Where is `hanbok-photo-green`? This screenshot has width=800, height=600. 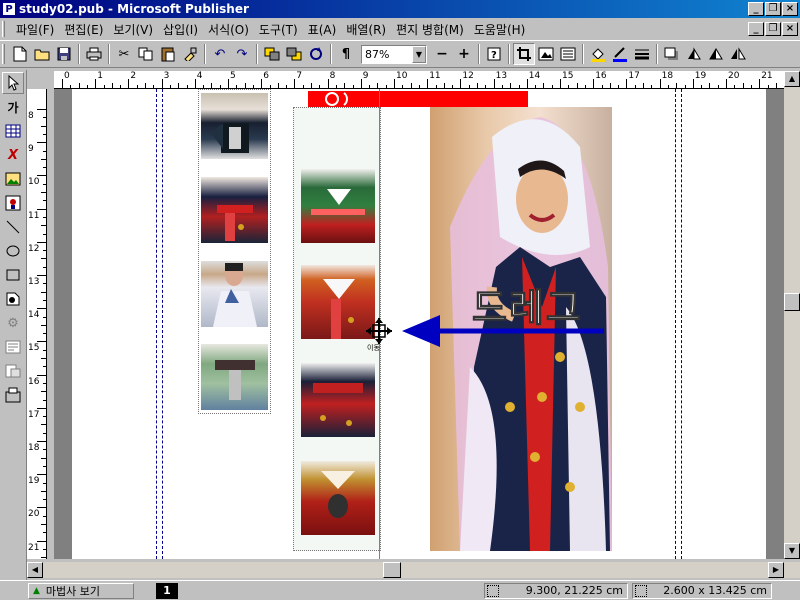
hanbok-photo-green is located at coordinates (338, 206).